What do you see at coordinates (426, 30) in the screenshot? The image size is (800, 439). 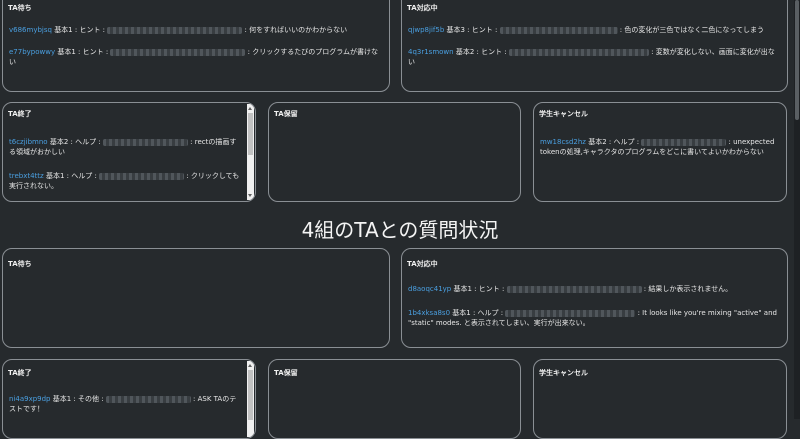 I see `student-id-link: qjwp8jif5b` at bounding box center [426, 30].